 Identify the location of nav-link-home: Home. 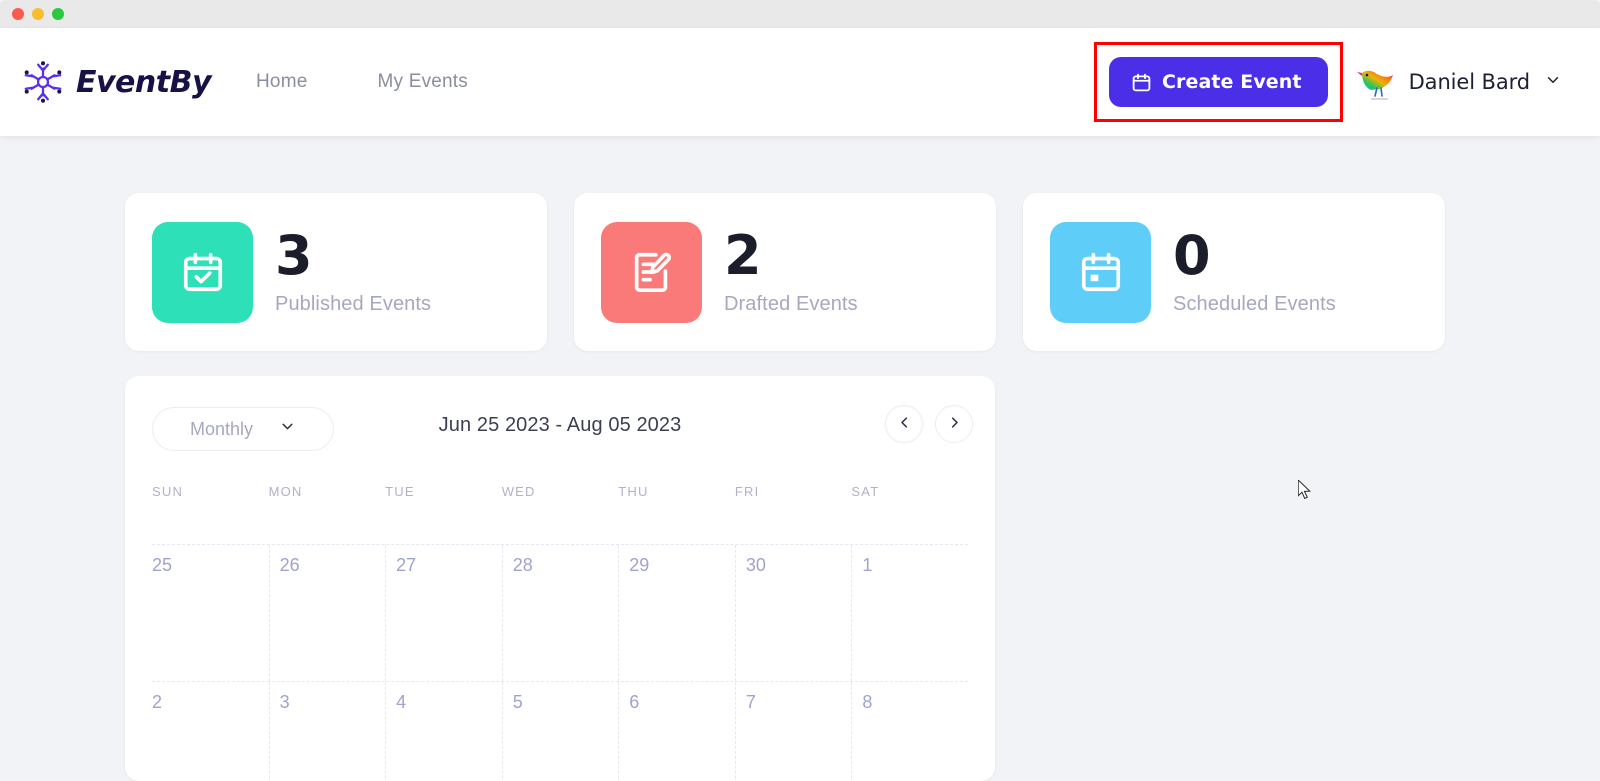
(281, 82).